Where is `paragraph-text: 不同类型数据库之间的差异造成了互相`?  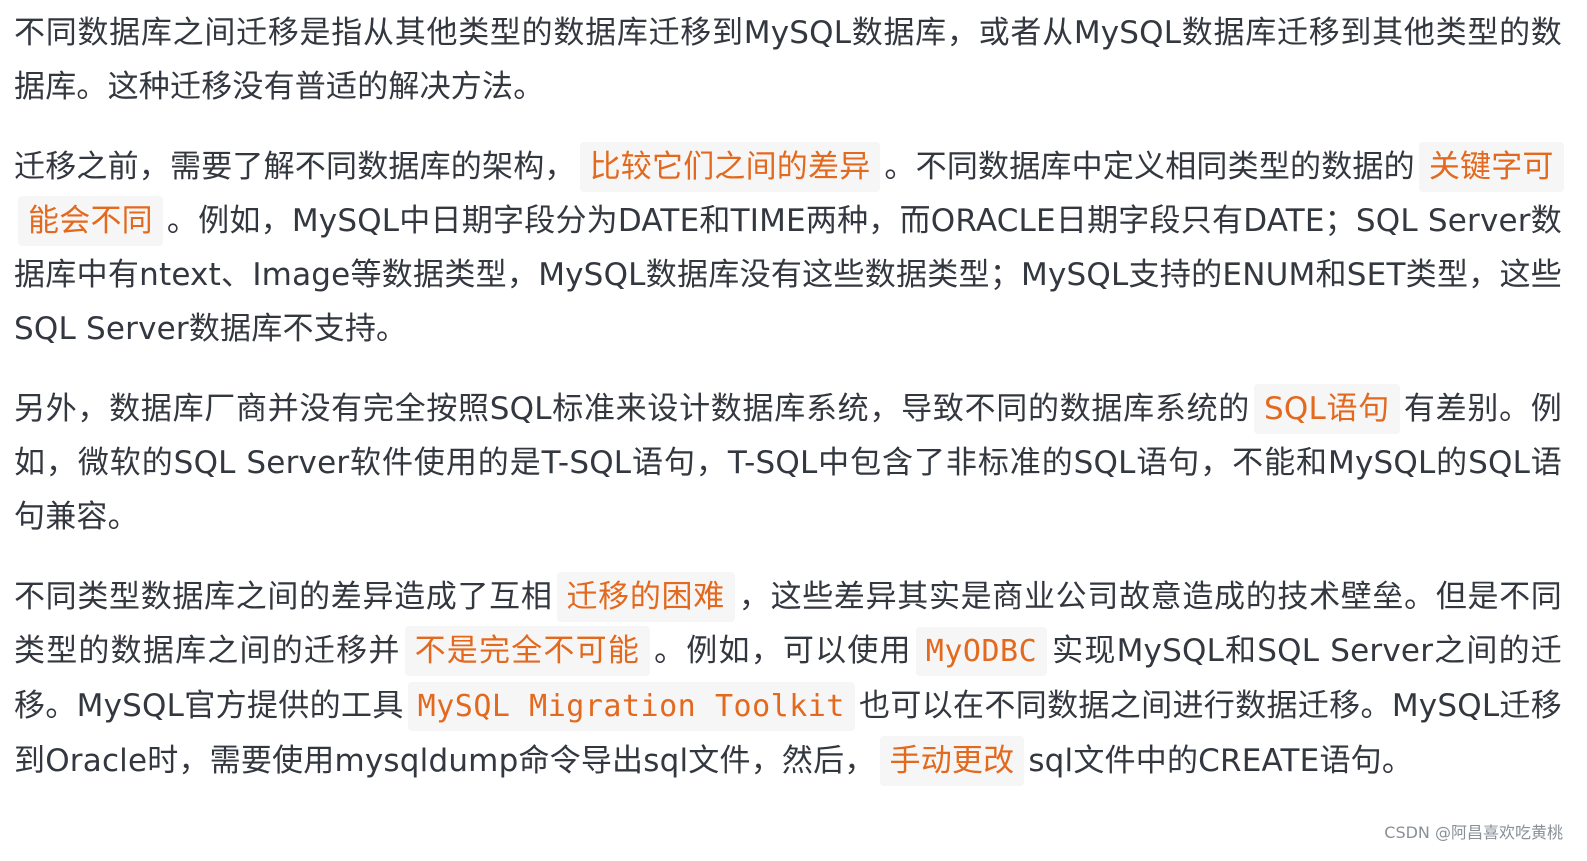
paragraph-text: 不同类型数据库之间的差异造成了互相 is located at coordinates (283, 597).